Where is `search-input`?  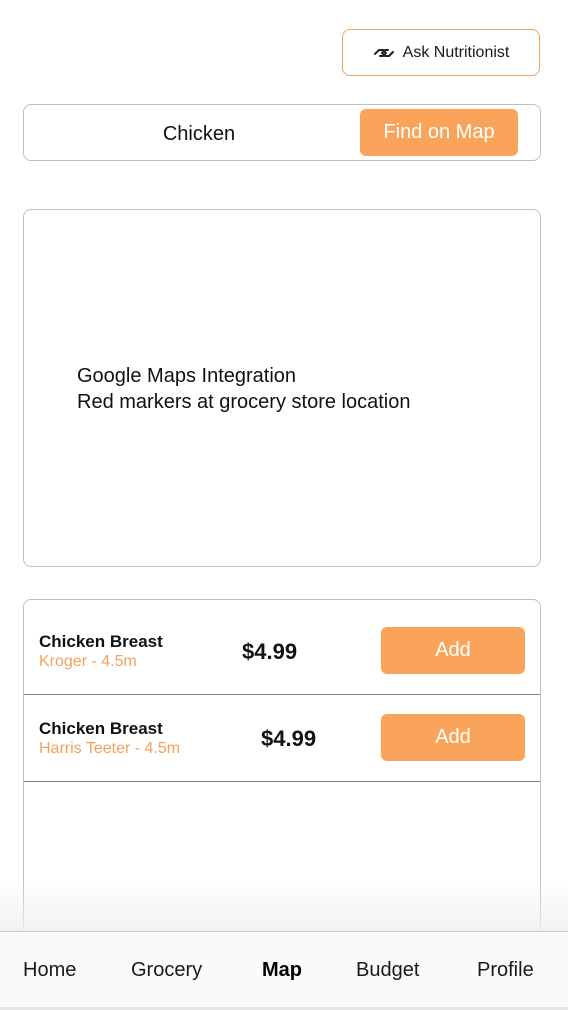
search-input is located at coordinates (199, 134).